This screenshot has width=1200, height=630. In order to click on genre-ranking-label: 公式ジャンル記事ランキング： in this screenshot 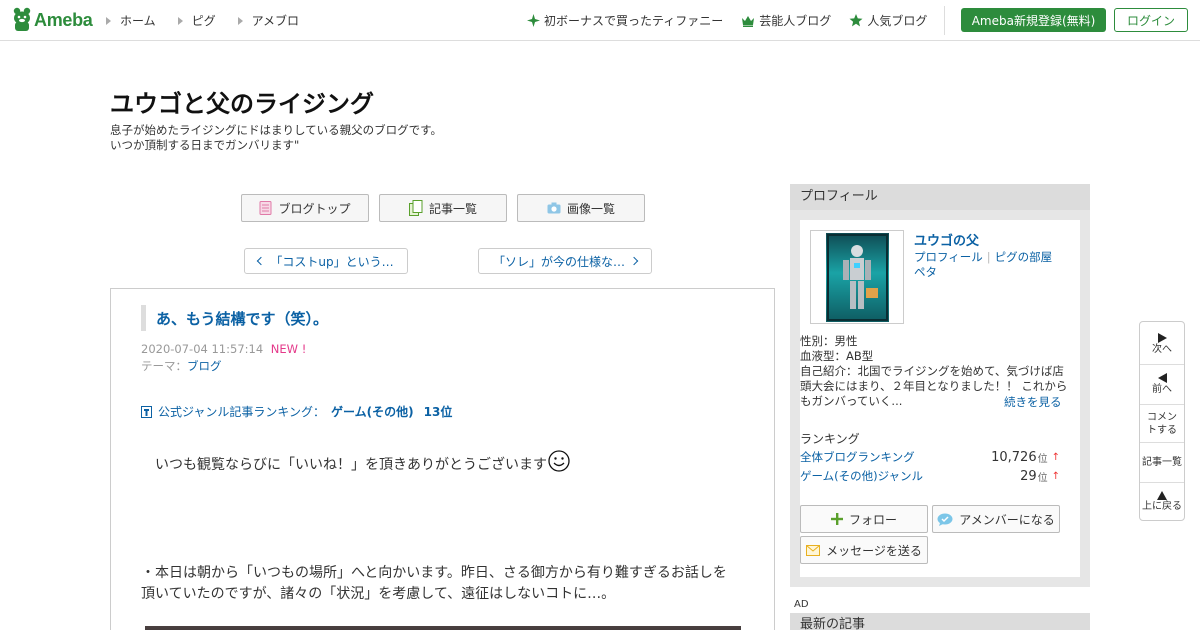, I will do `click(242, 412)`.